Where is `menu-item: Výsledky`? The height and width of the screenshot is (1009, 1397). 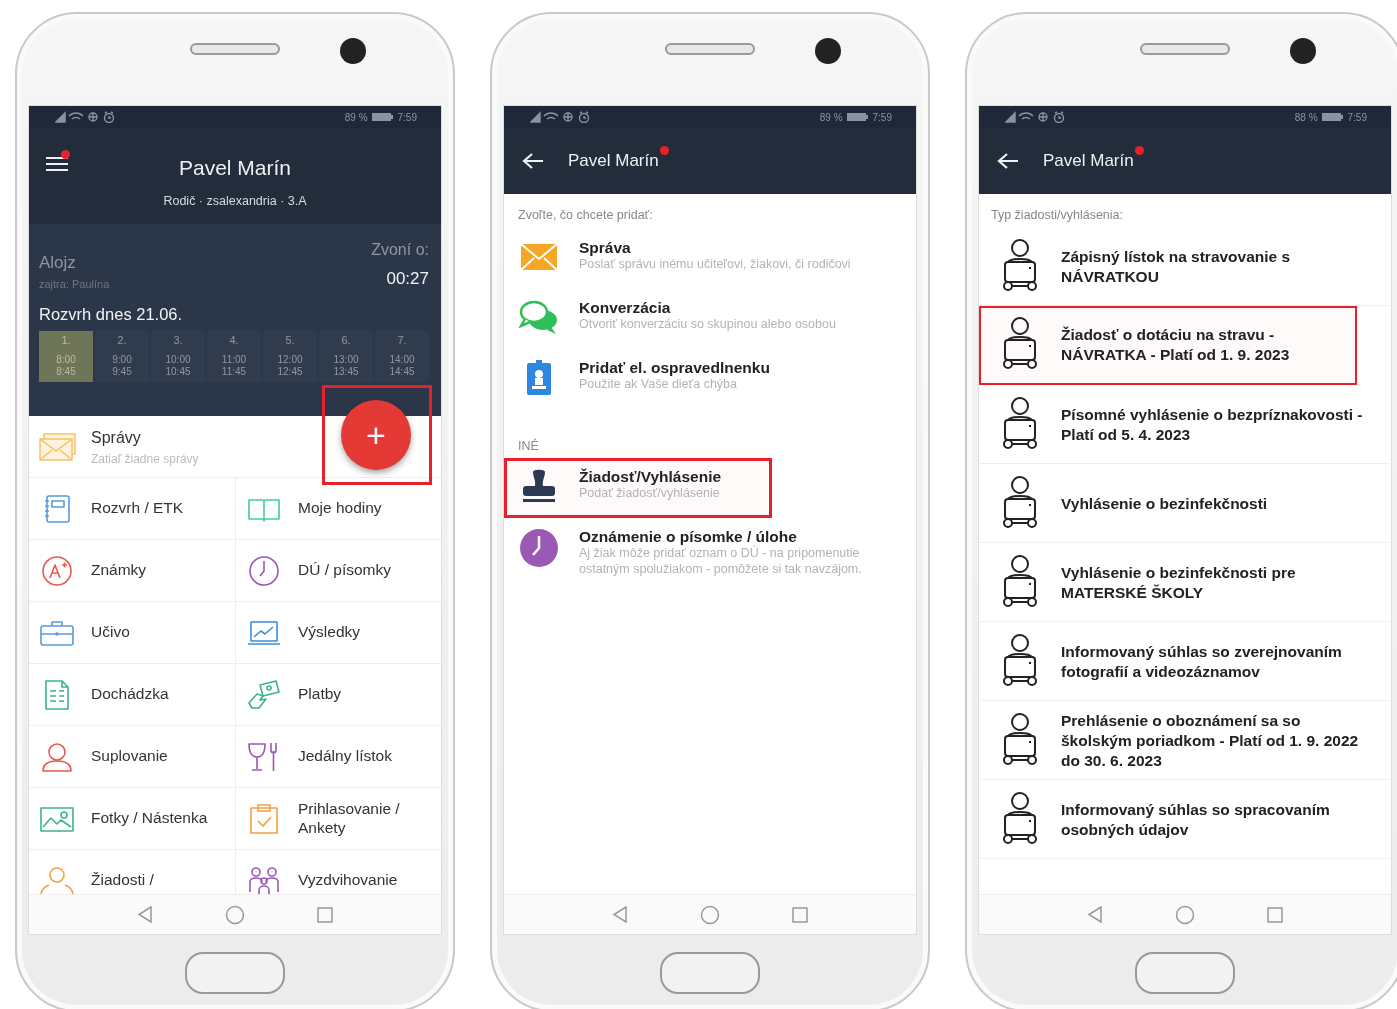
menu-item: Výsledky is located at coordinates (338, 633).